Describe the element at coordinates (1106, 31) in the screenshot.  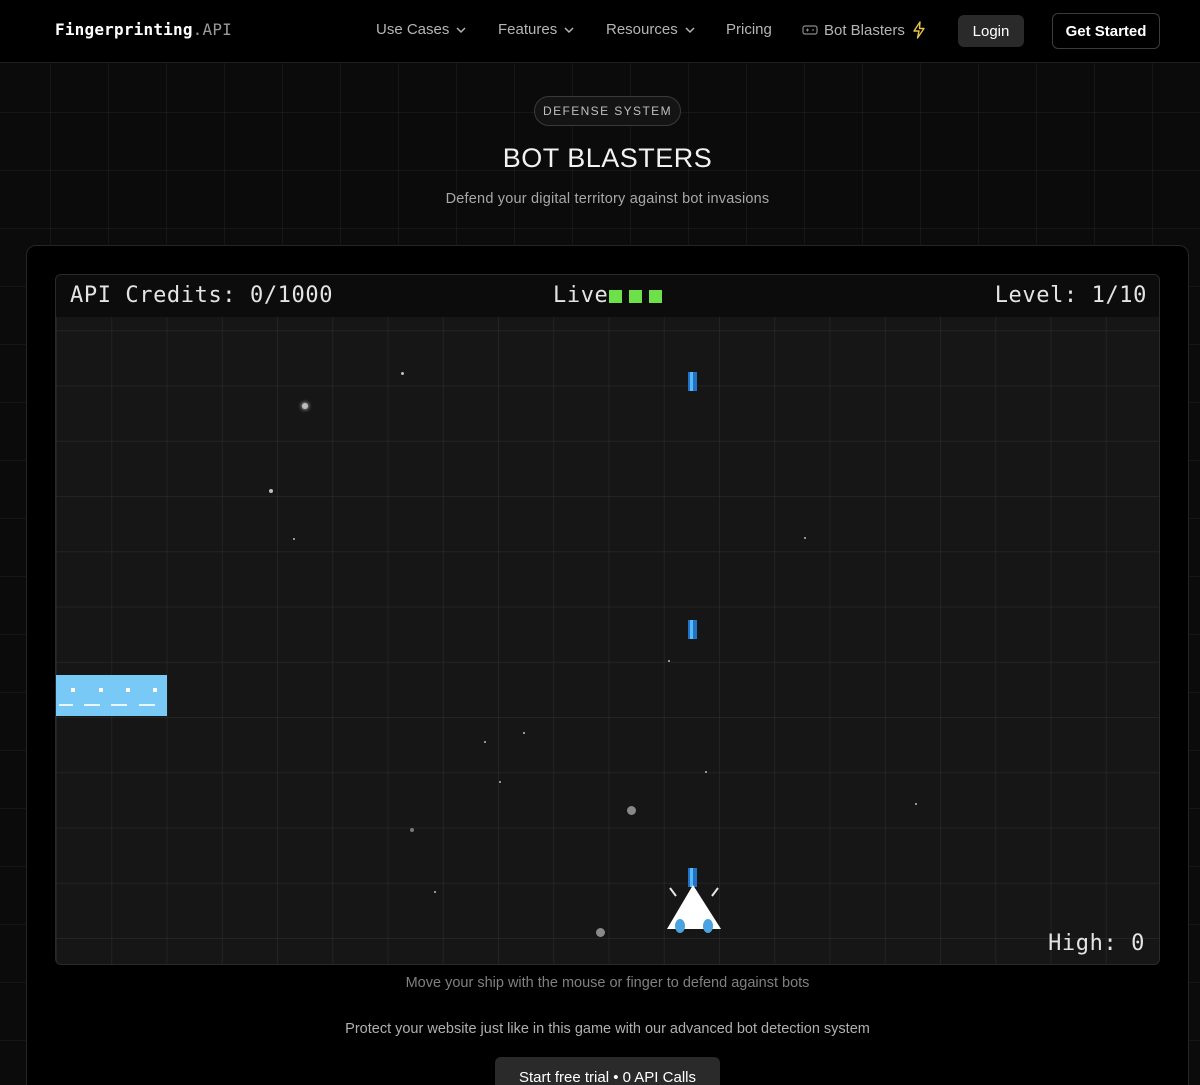
I see `get-started-button: Get Started` at that location.